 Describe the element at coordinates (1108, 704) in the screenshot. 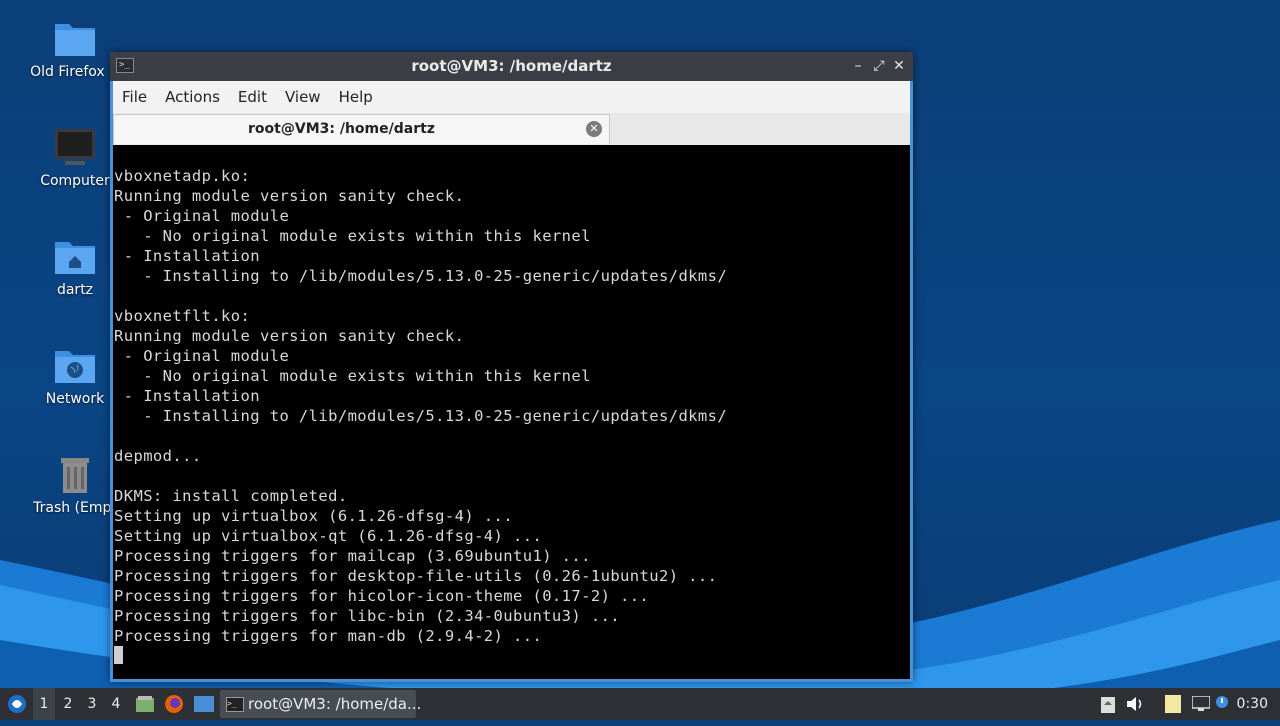

I see `clipboard-icon` at that location.